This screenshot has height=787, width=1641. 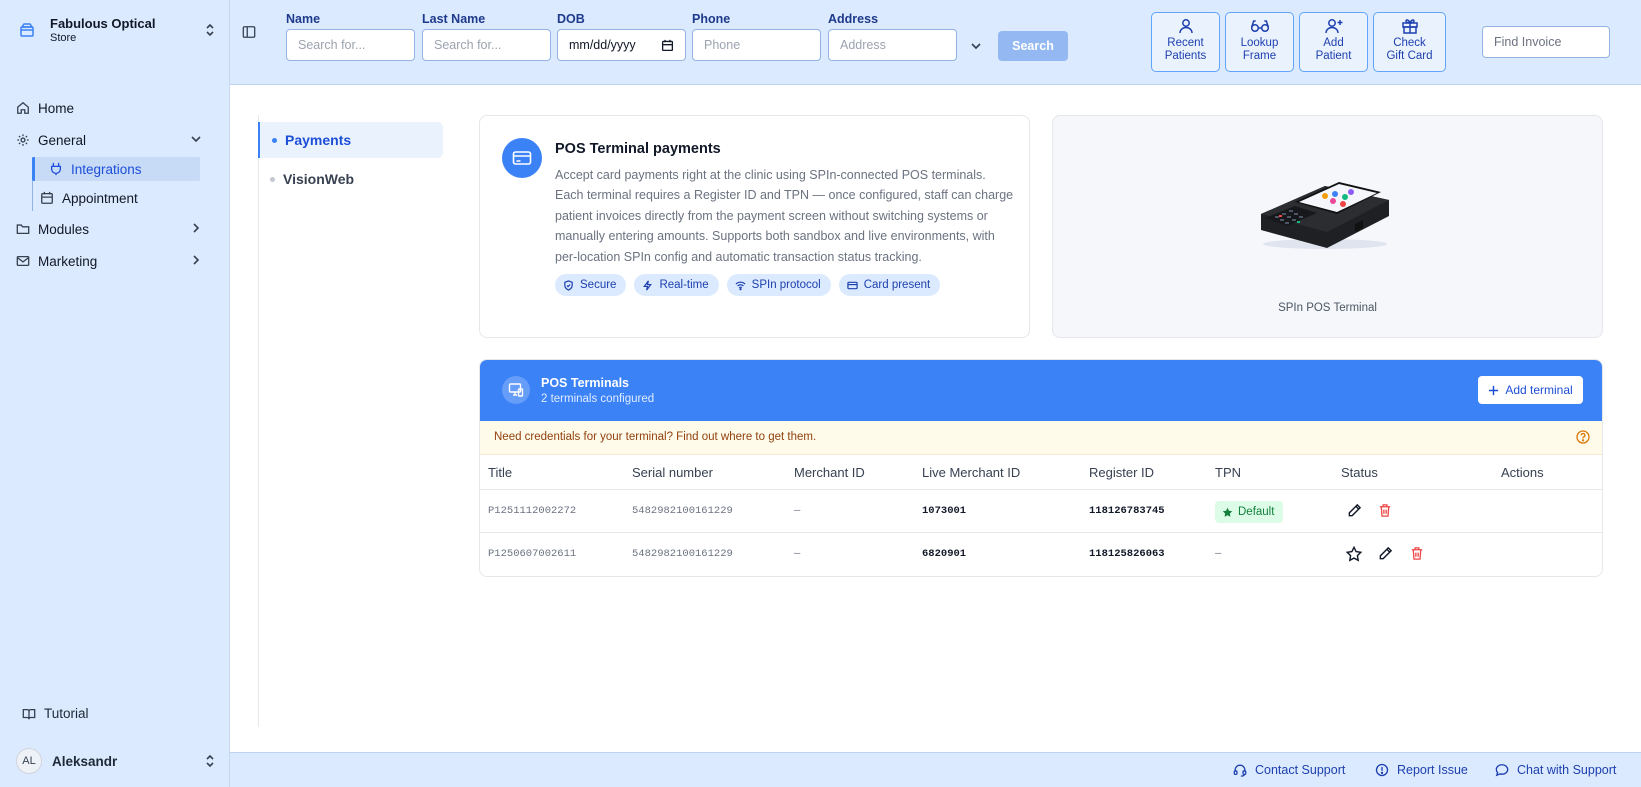 What do you see at coordinates (103, 23) in the screenshot?
I see `store-name: Fabulous Optical` at bounding box center [103, 23].